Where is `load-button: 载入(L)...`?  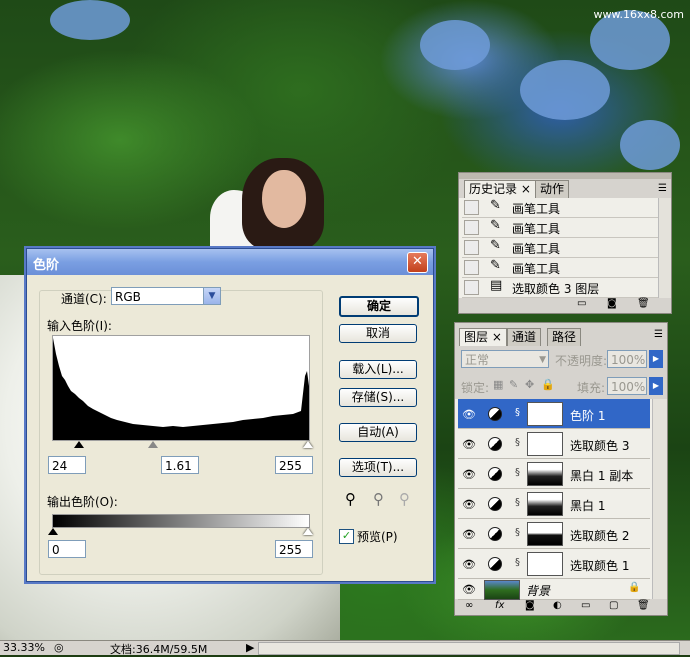
load-button: 载入(L)... is located at coordinates (378, 369).